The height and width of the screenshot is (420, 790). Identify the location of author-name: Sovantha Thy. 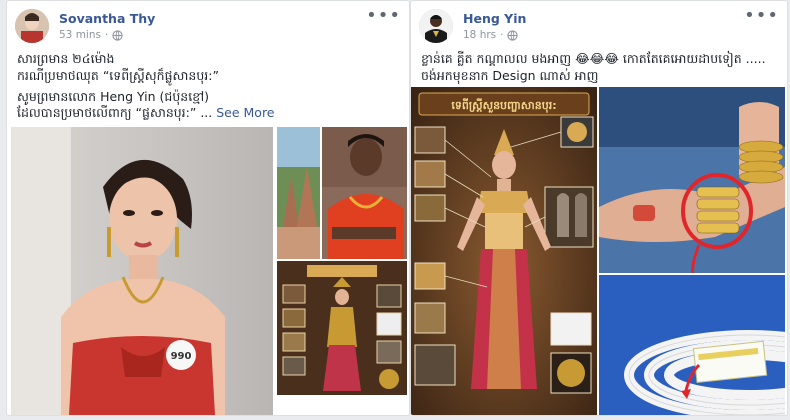
(107, 18).